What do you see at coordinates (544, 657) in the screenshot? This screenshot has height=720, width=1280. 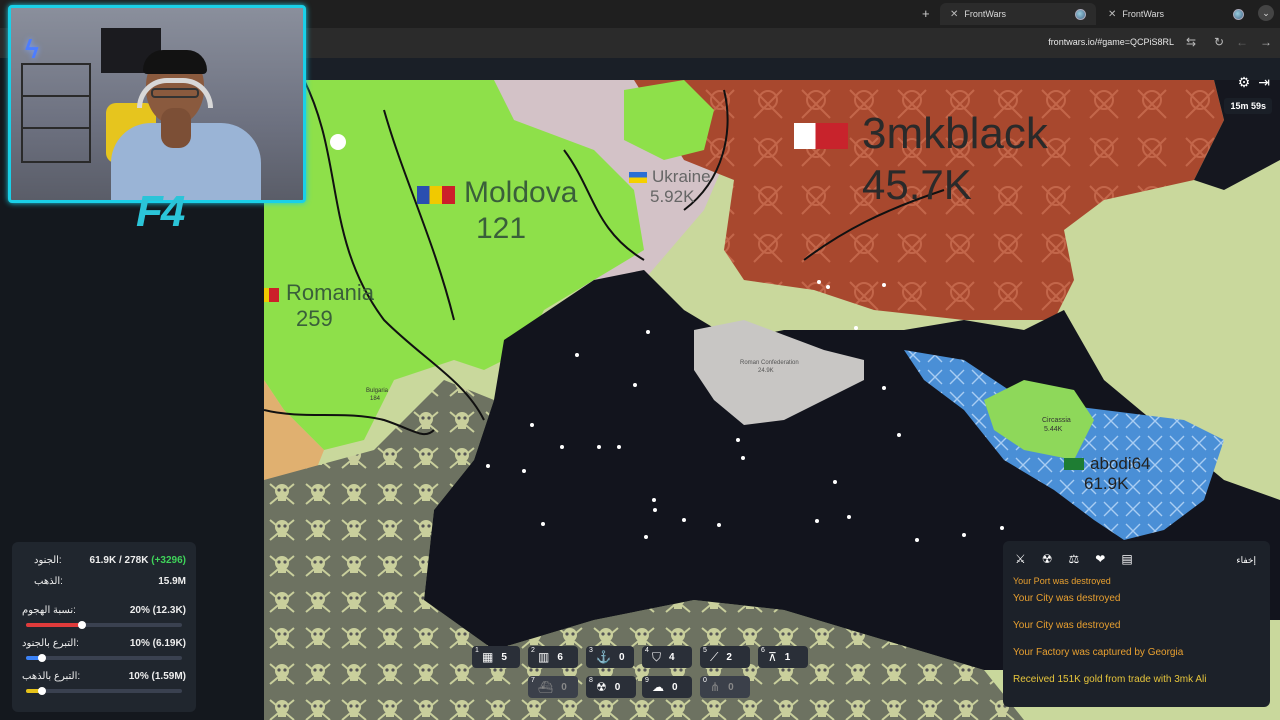 I see `factory-icon: ▥` at bounding box center [544, 657].